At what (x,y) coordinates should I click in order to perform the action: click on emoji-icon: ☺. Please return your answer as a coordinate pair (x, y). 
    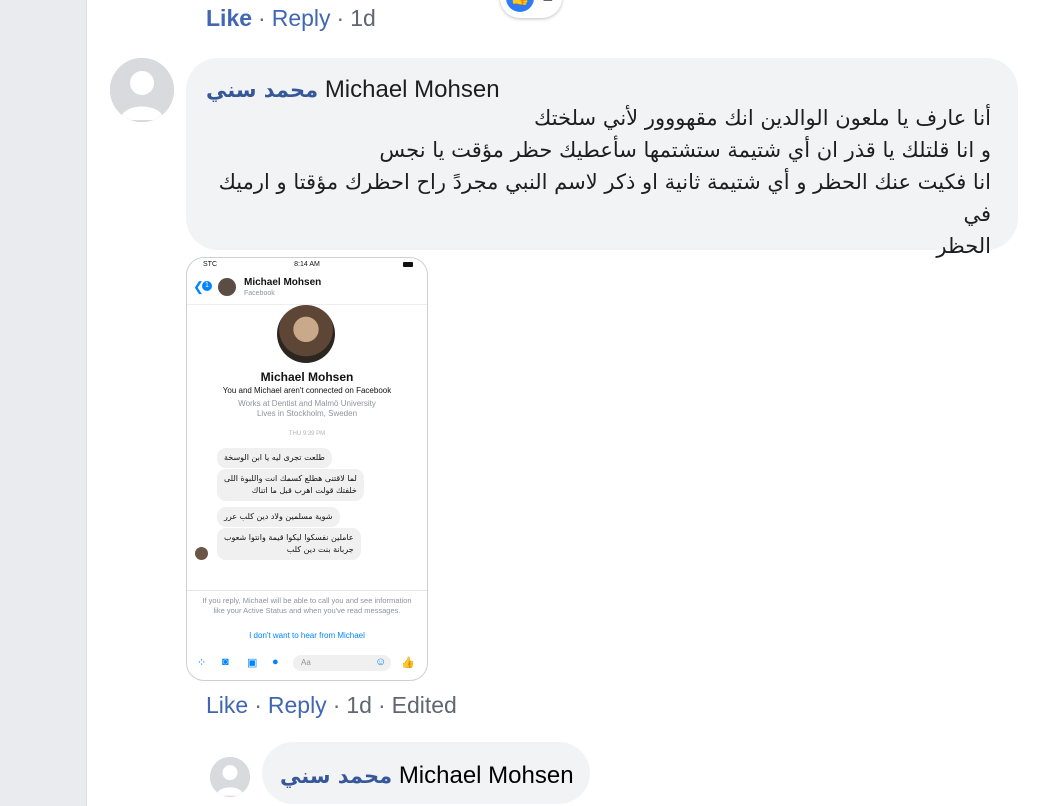
    Looking at the image, I should click on (381, 662).